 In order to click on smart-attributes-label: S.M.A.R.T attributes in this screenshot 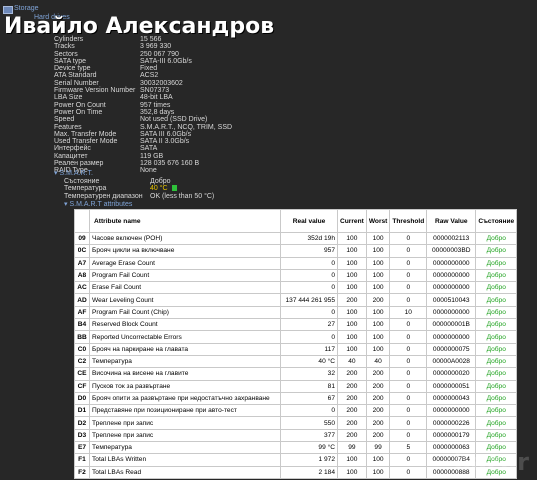, I will do `click(101, 204)`.